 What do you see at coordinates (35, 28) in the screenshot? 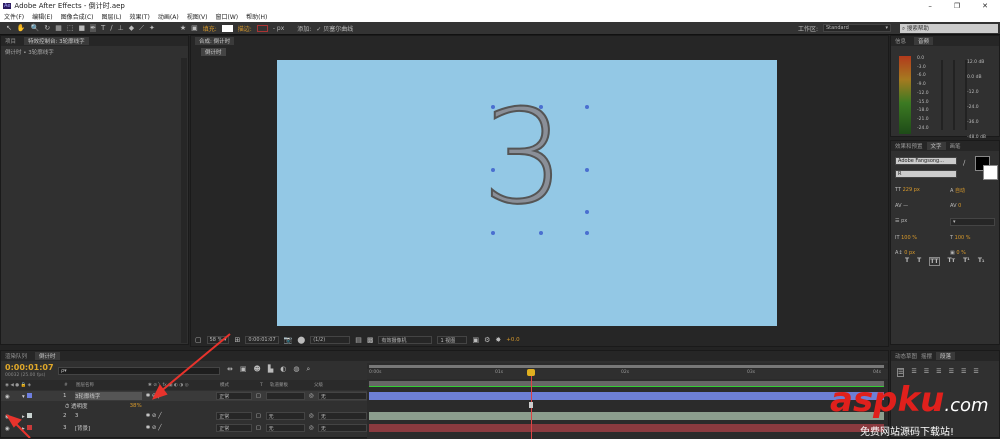
I see `zoom-tool-icon: 🔍` at bounding box center [35, 28].